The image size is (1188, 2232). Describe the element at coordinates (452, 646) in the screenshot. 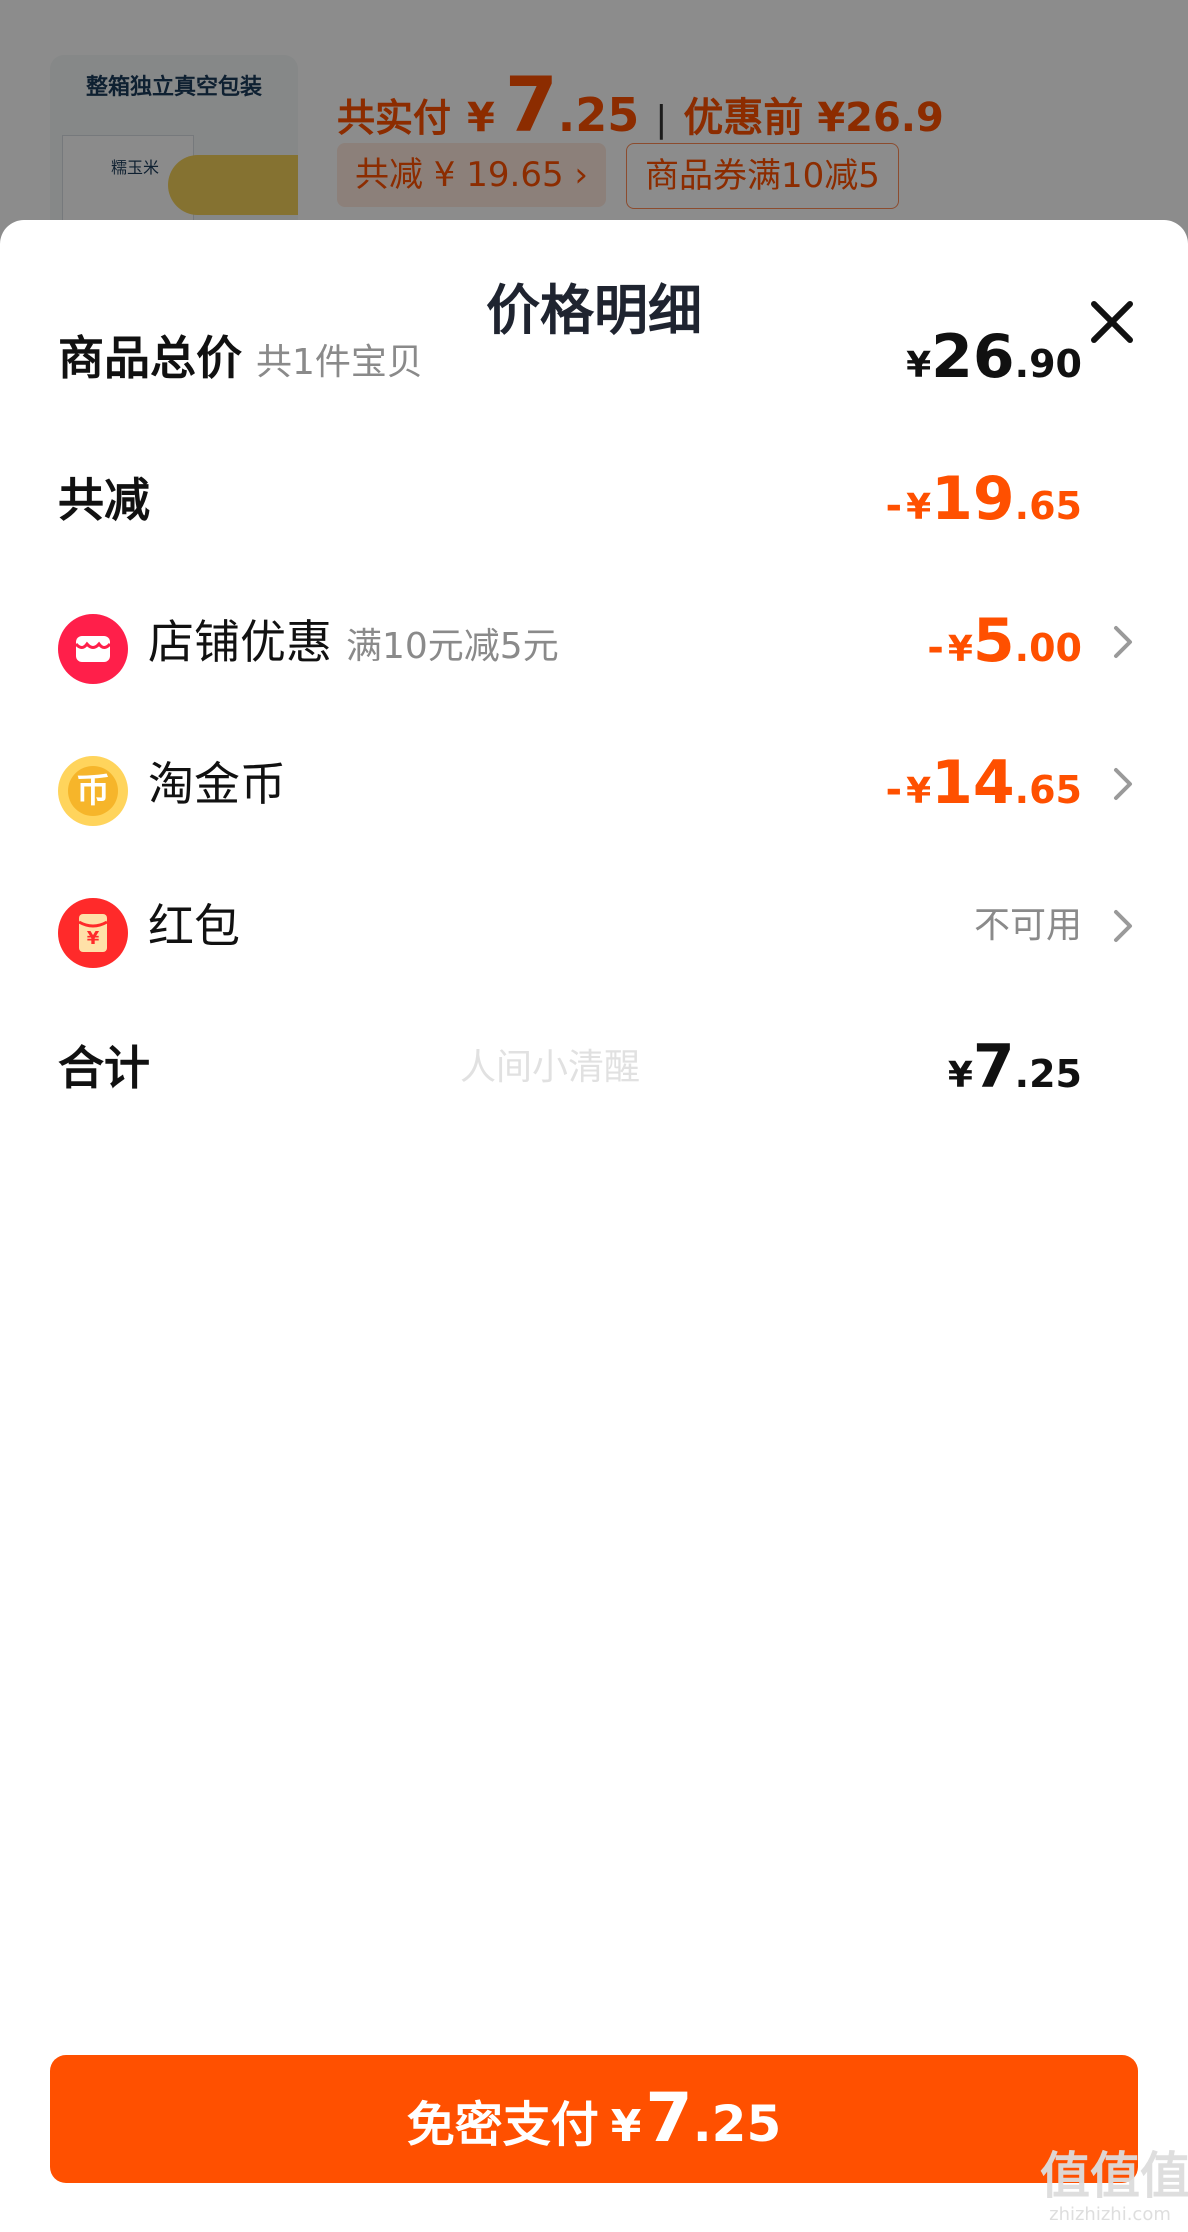

I see `shop-discount-rule: 满10元减5元` at that location.